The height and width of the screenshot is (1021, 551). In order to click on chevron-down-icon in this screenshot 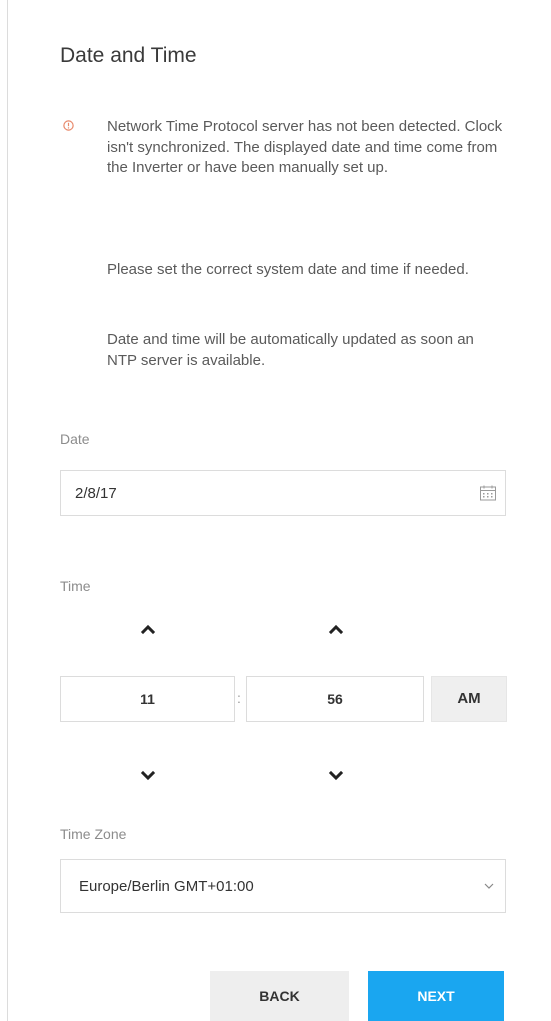, I will do `click(489, 886)`.